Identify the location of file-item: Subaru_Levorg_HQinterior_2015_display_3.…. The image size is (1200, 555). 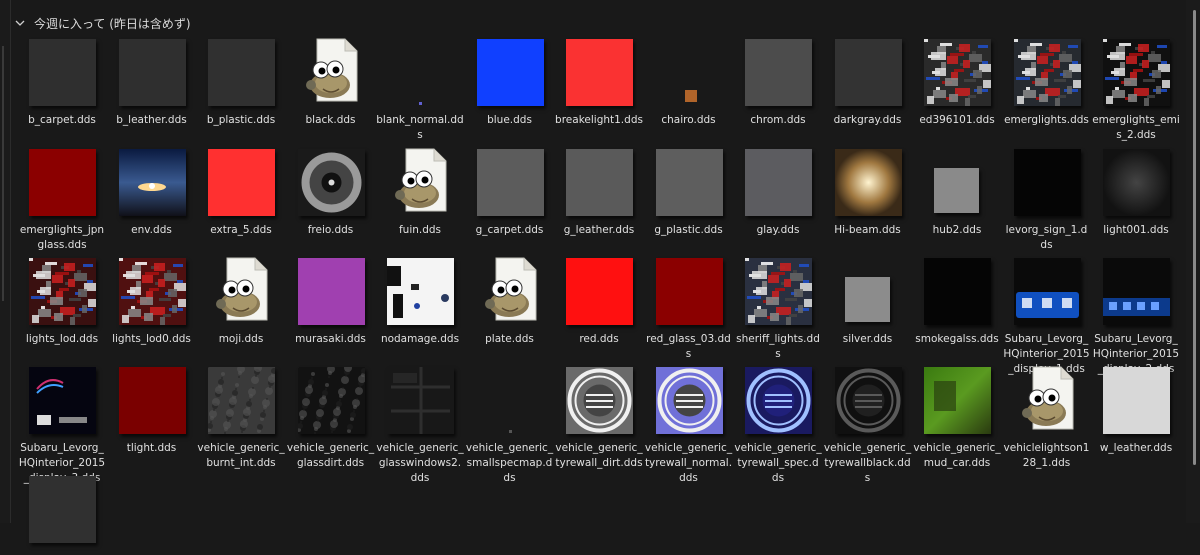
(62, 424).